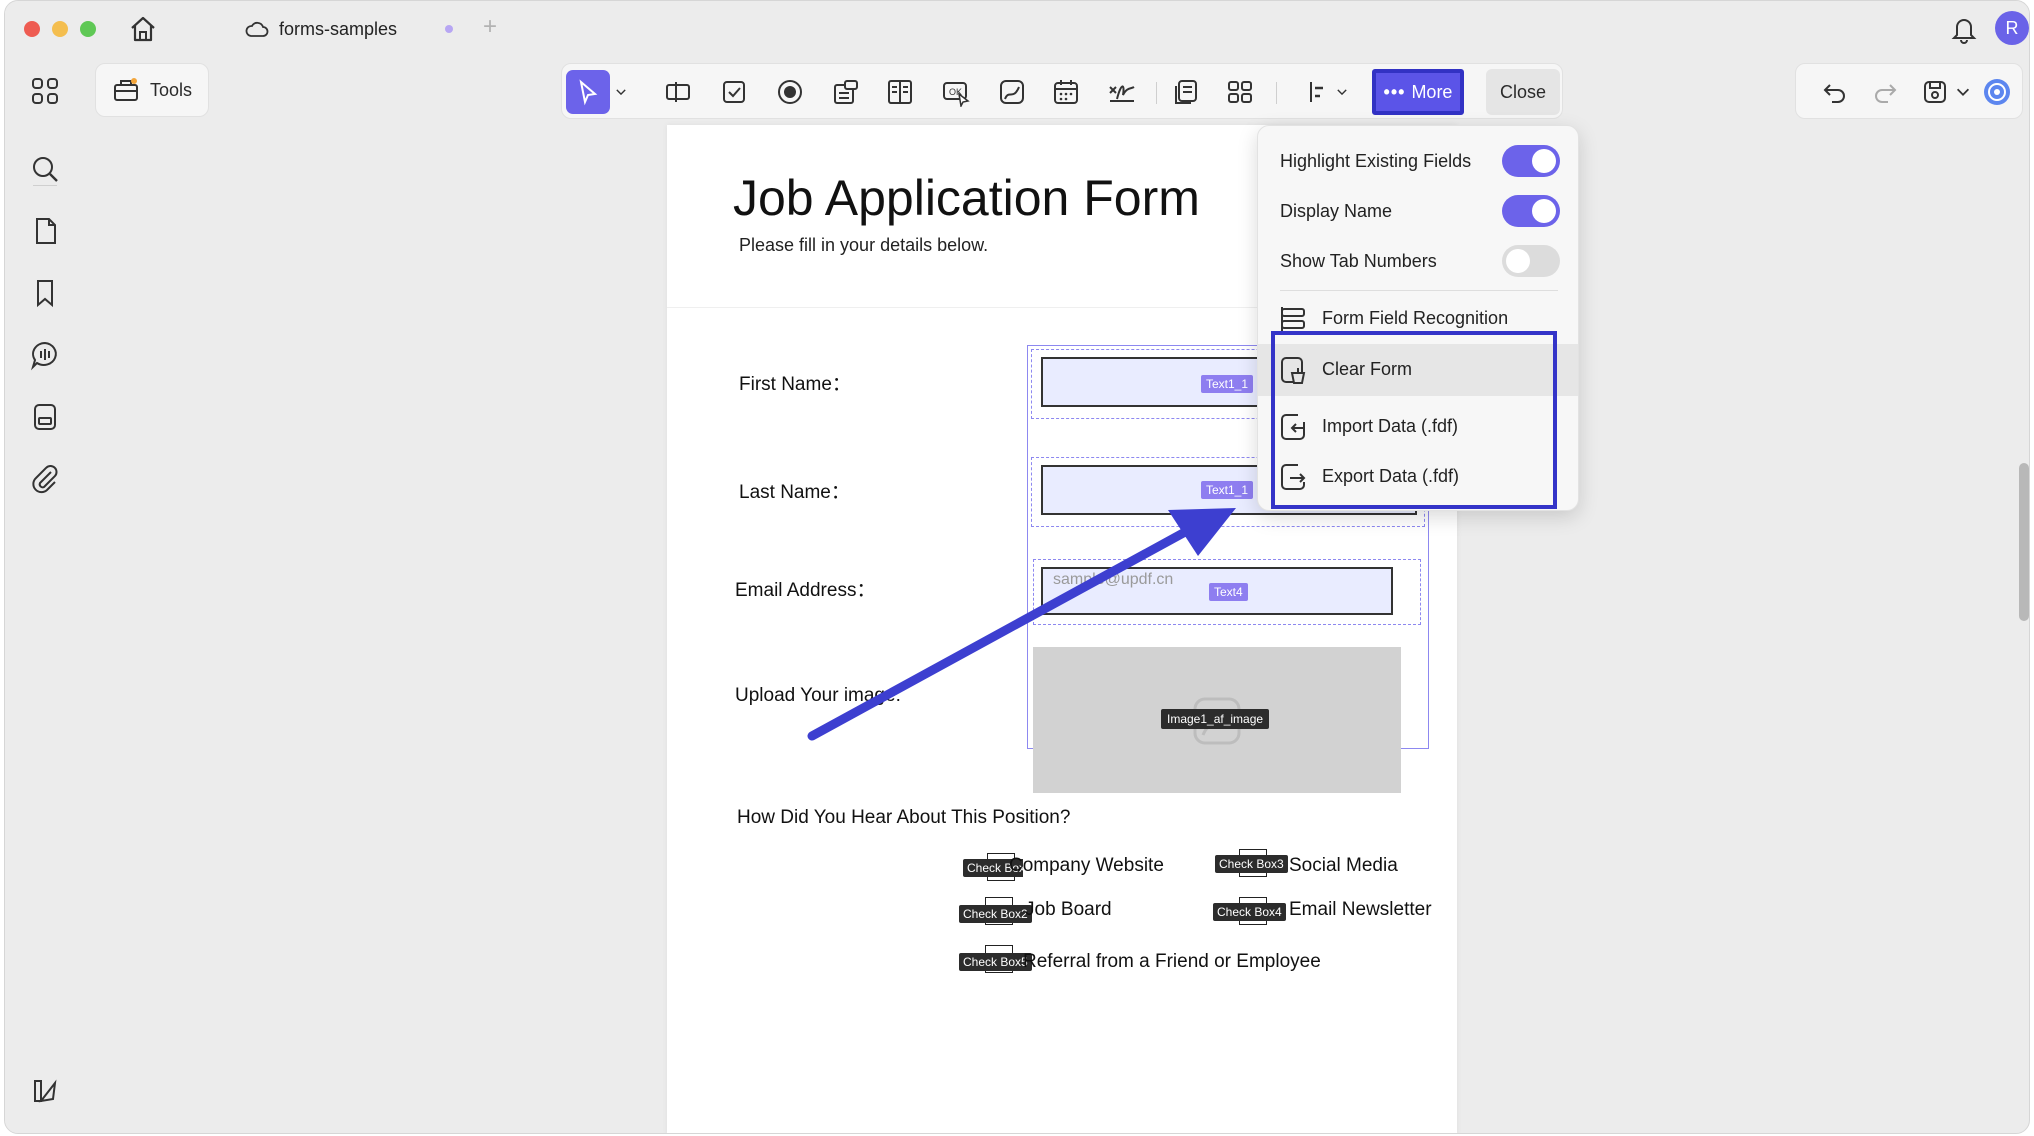 This screenshot has width=2034, height=1136. What do you see at coordinates (1997, 92) in the screenshot?
I see `ai-assistant-icon` at bounding box center [1997, 92].